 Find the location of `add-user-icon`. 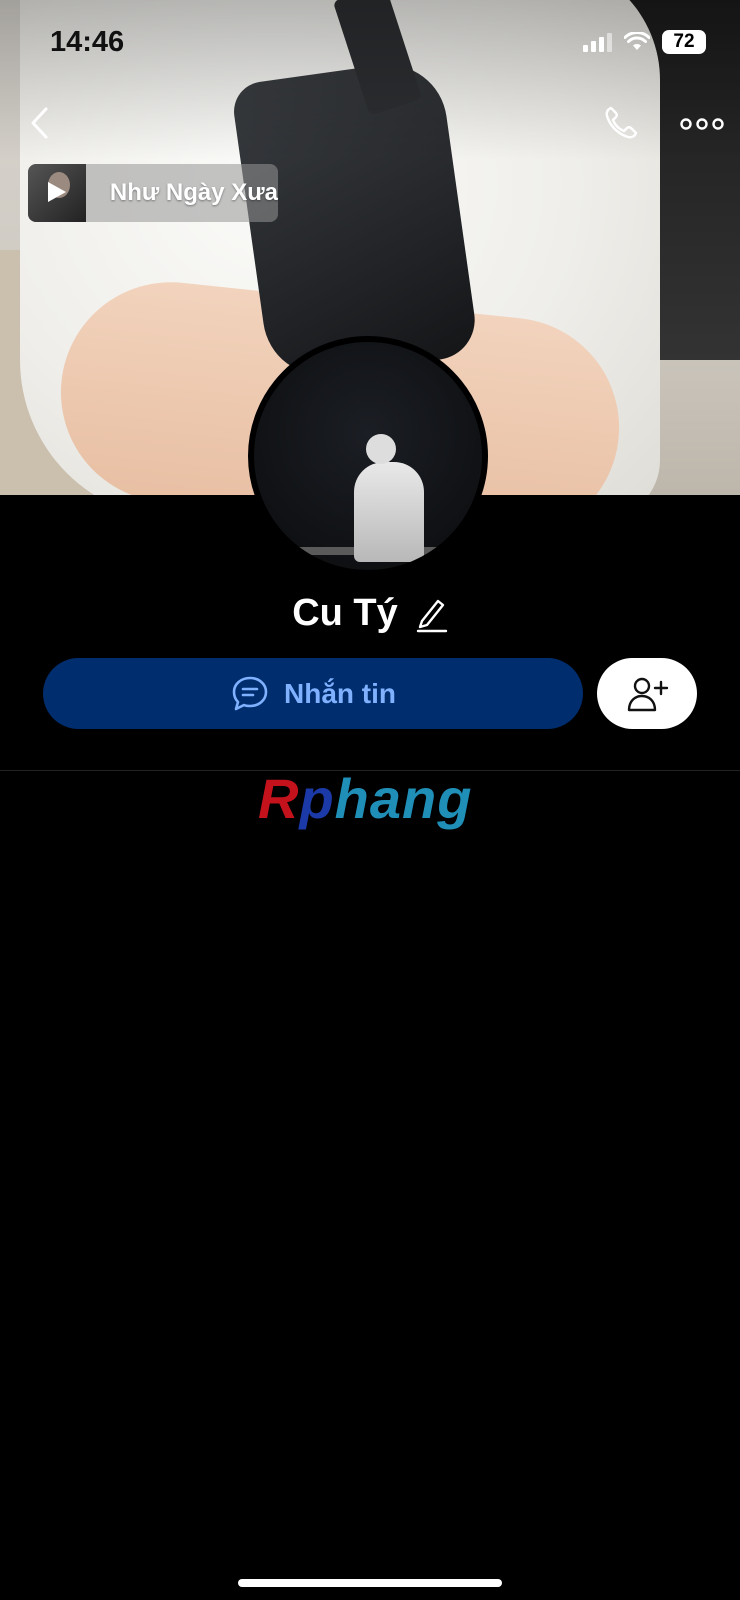

add-user-icon is located at coordinates (648, 694).